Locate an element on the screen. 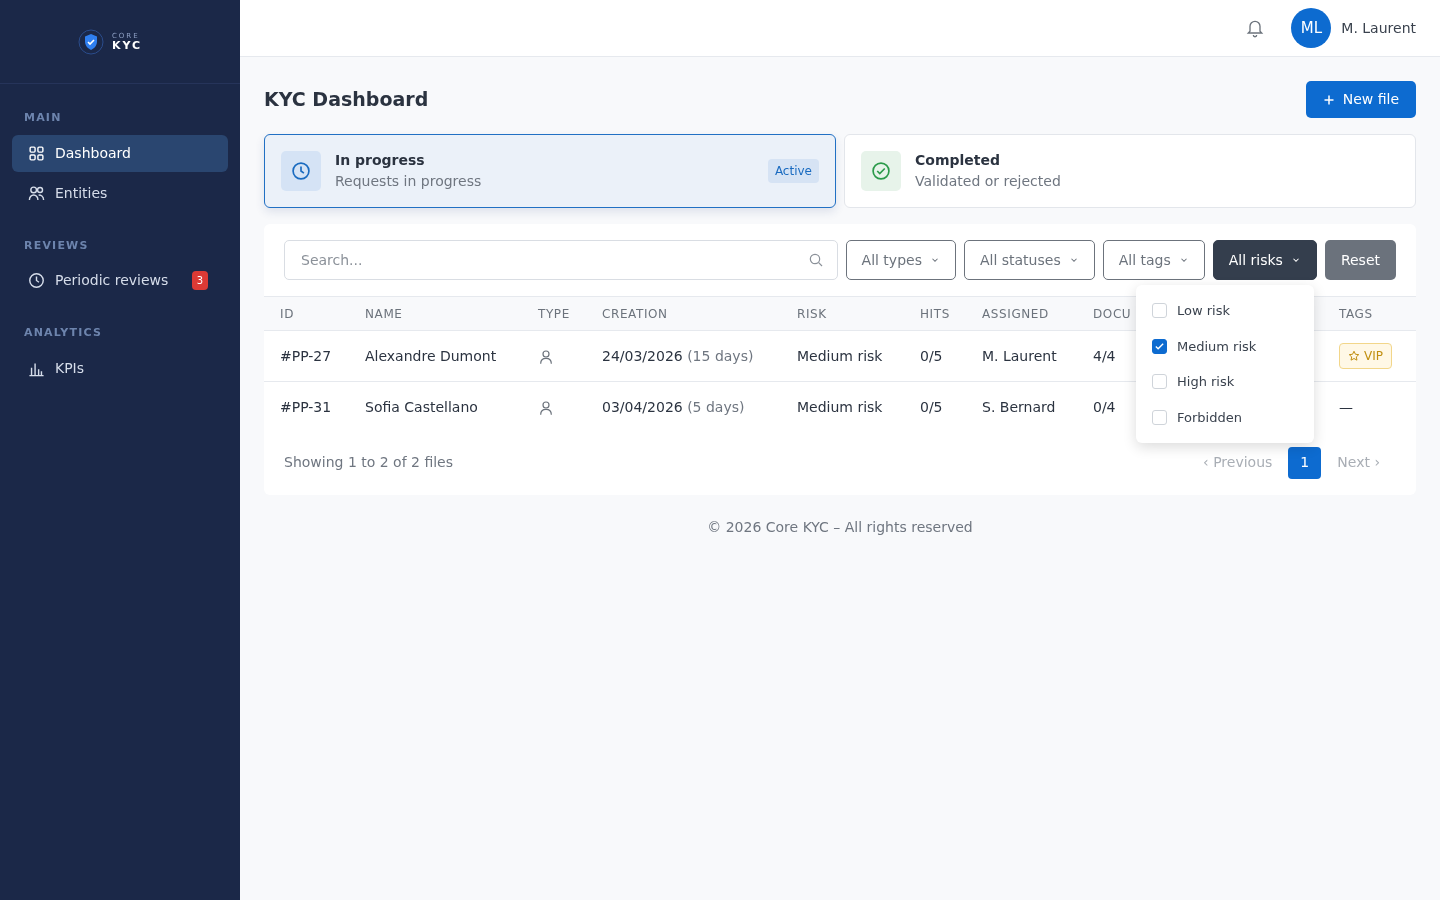  table-cell: Sofia Castellano is located at coordinates (435, 407).